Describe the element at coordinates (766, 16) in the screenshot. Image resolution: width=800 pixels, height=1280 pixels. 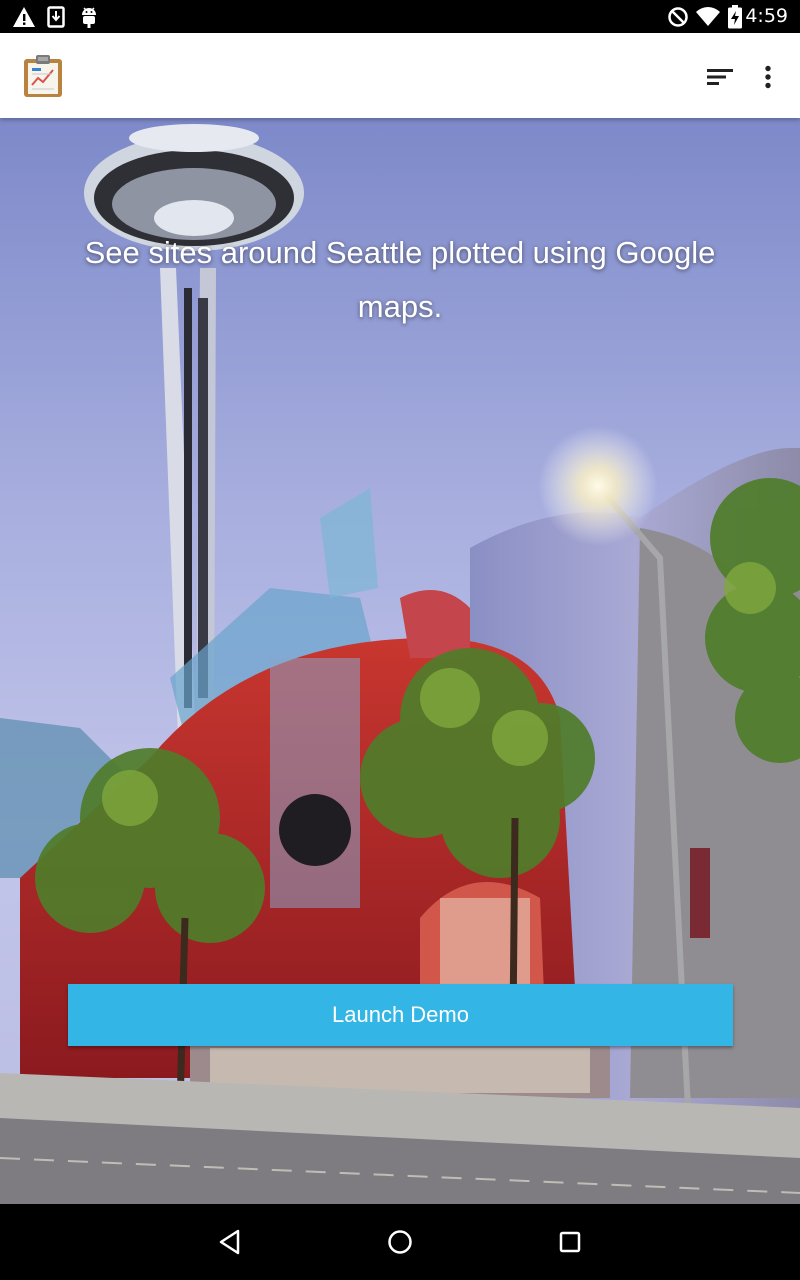
I see `status-time: 4:59` at that location.